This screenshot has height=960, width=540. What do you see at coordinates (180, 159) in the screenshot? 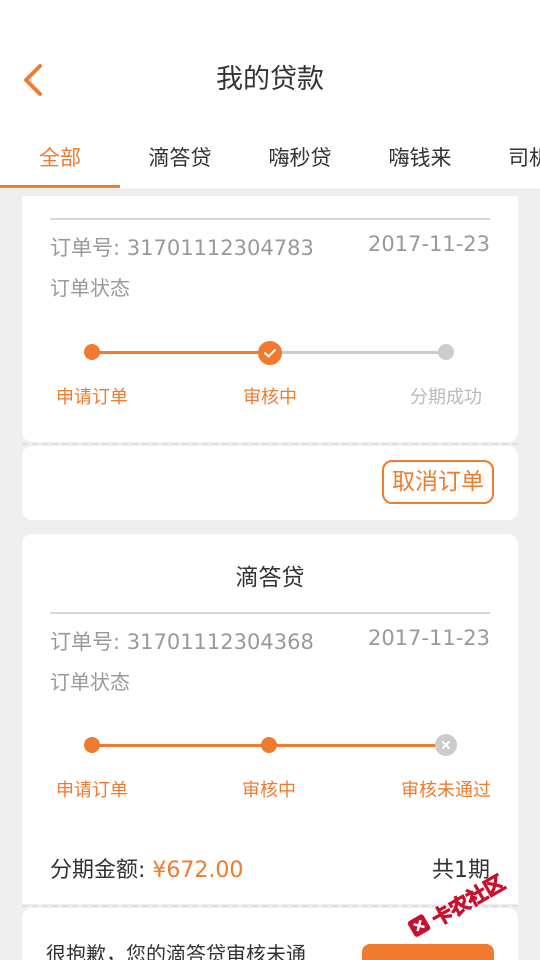
I see `tab-didadai: 滴答贷` at bounding box center [180, 159].